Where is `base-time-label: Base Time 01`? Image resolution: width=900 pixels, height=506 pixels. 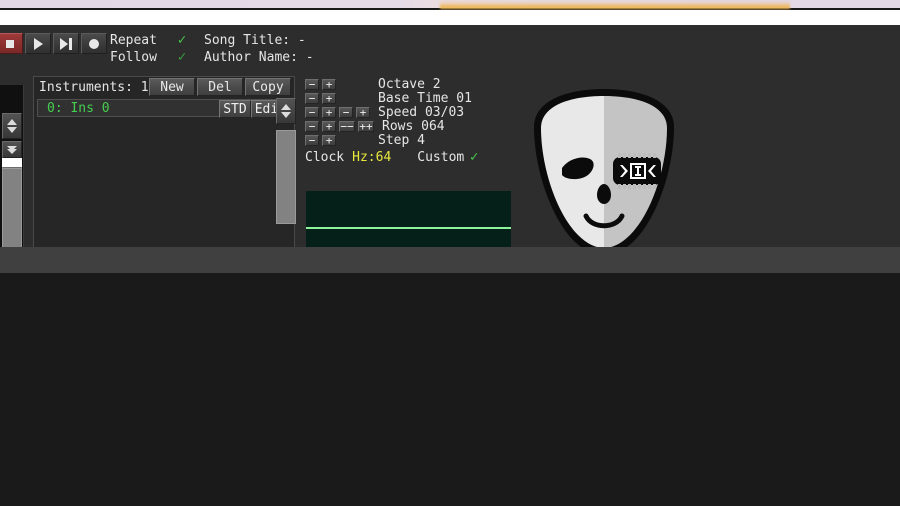
base-time-label: Base Time 01 is located at coordinates (425, 98).